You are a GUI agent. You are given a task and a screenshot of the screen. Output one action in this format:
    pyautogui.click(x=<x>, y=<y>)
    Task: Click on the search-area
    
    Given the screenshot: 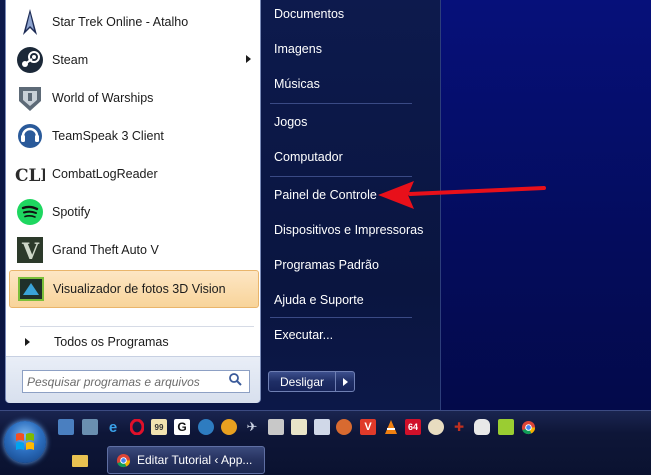 What is the action you would take?
    pyautogui.click(x=133, y=379)
    